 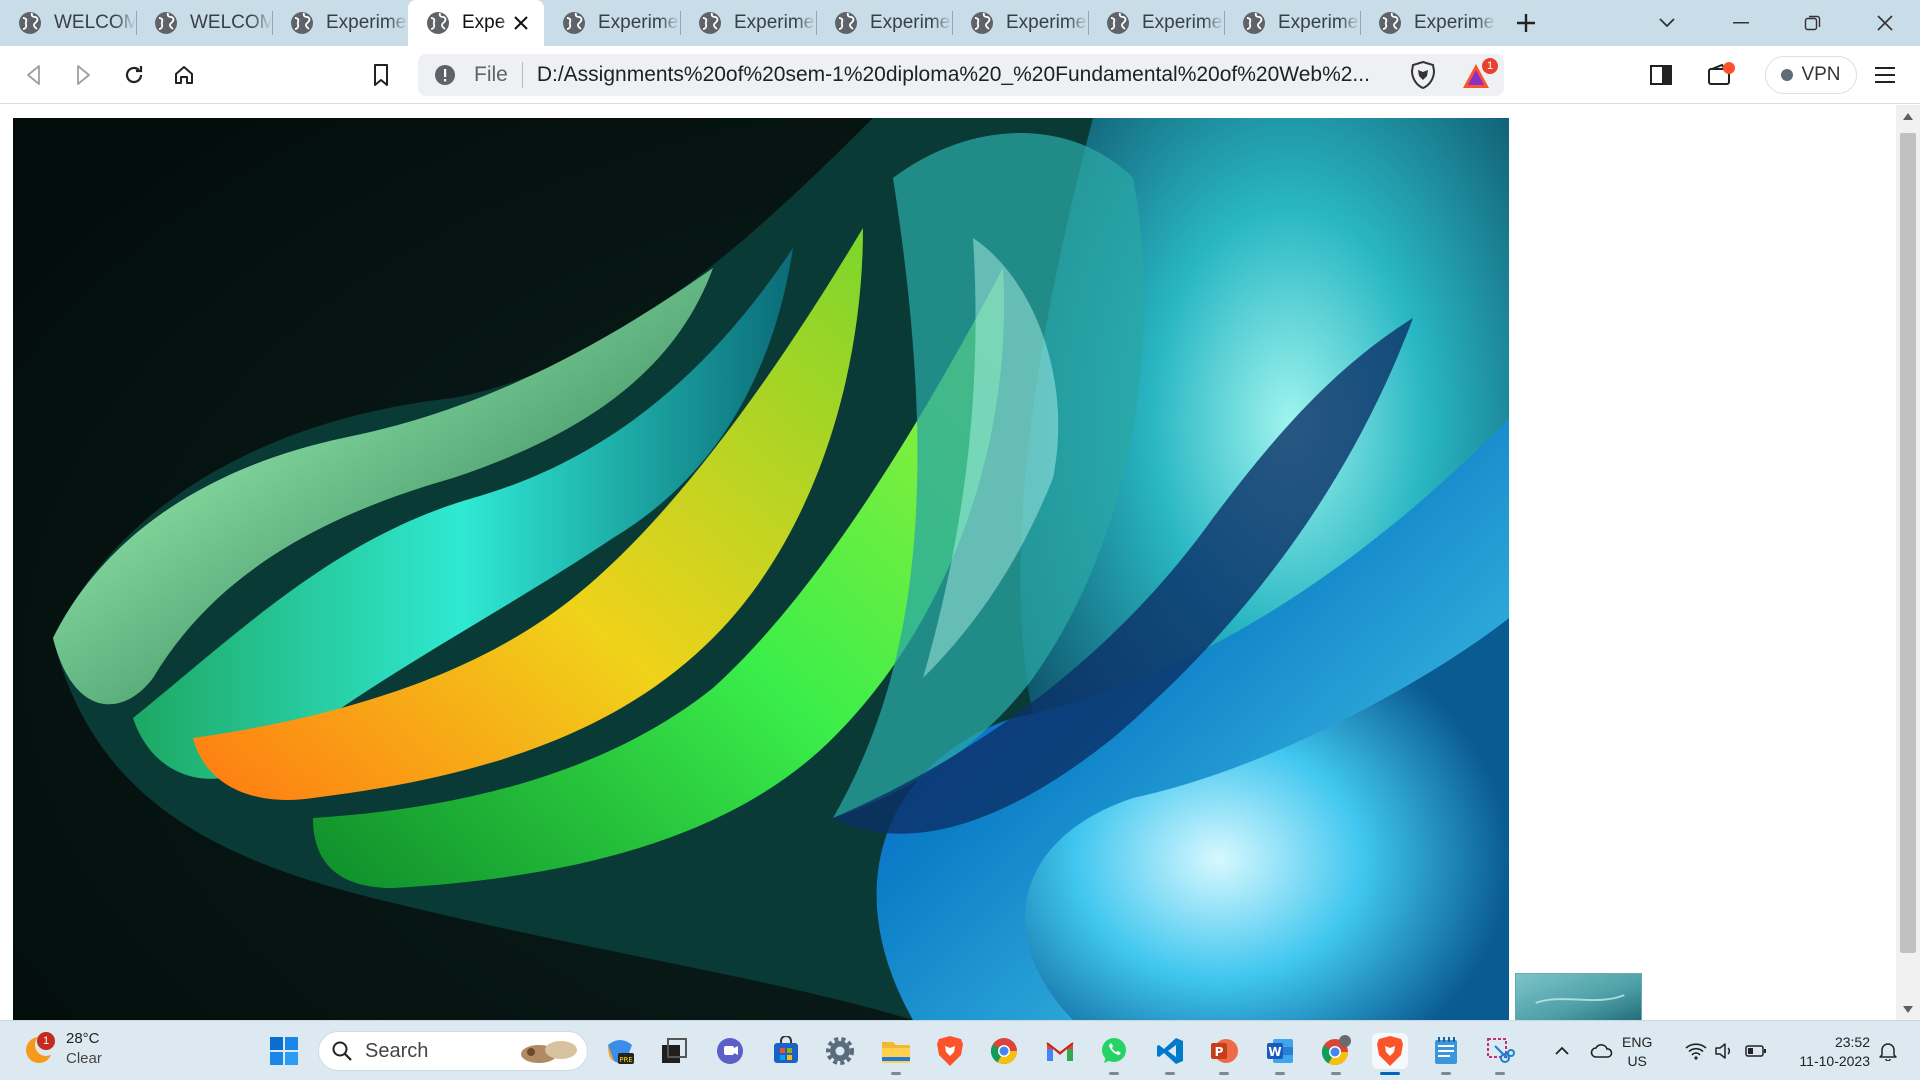 I want to click on battery-button, so click(x=1756, y=1051).